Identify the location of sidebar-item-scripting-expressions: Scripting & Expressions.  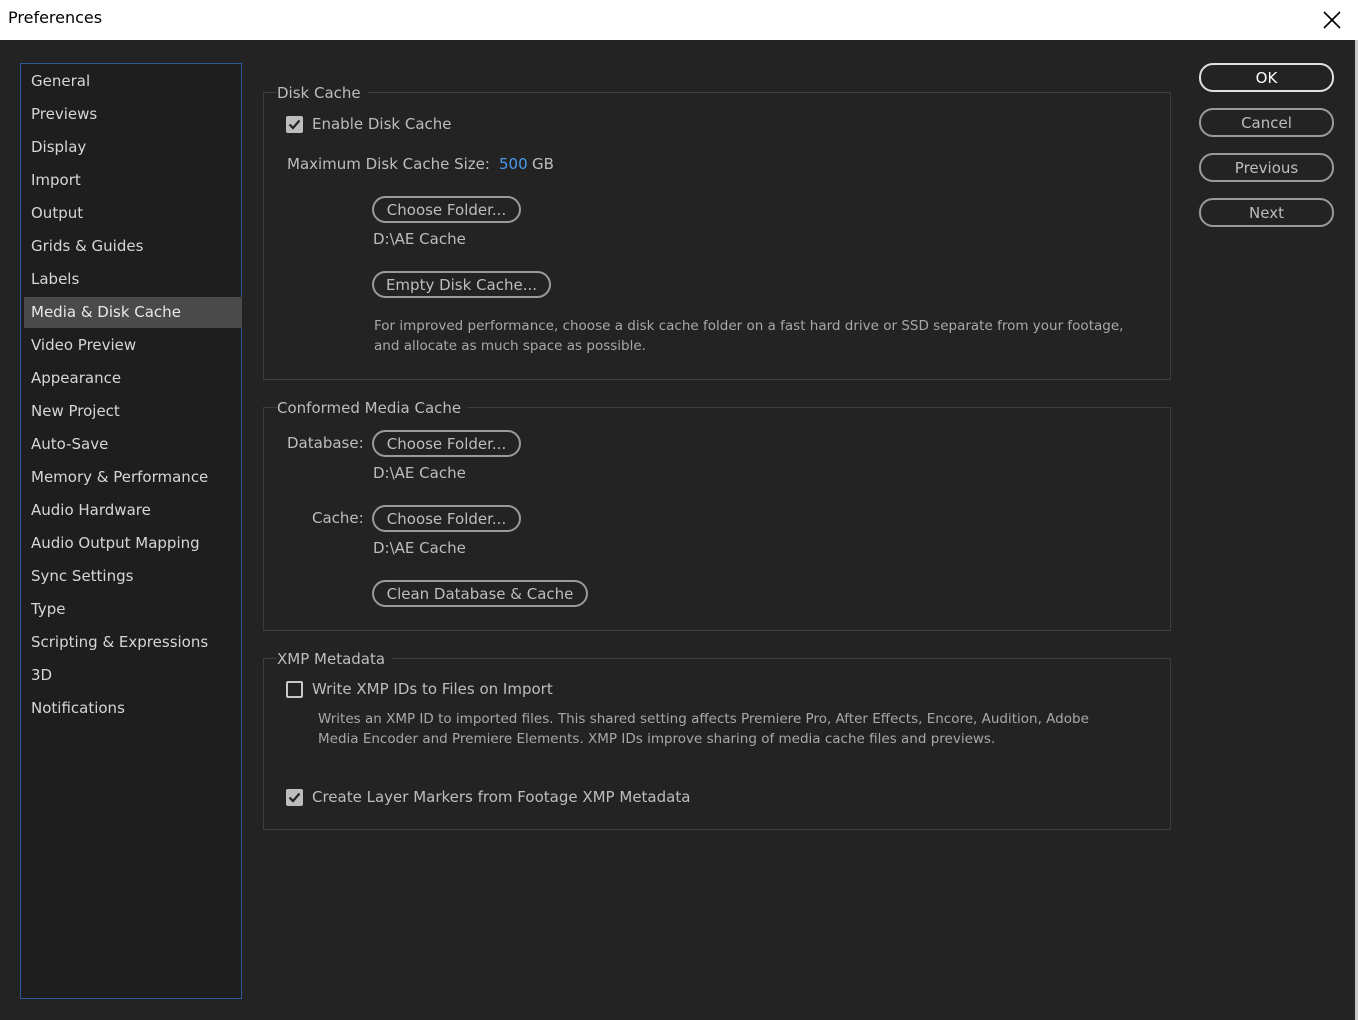
(133, 642).